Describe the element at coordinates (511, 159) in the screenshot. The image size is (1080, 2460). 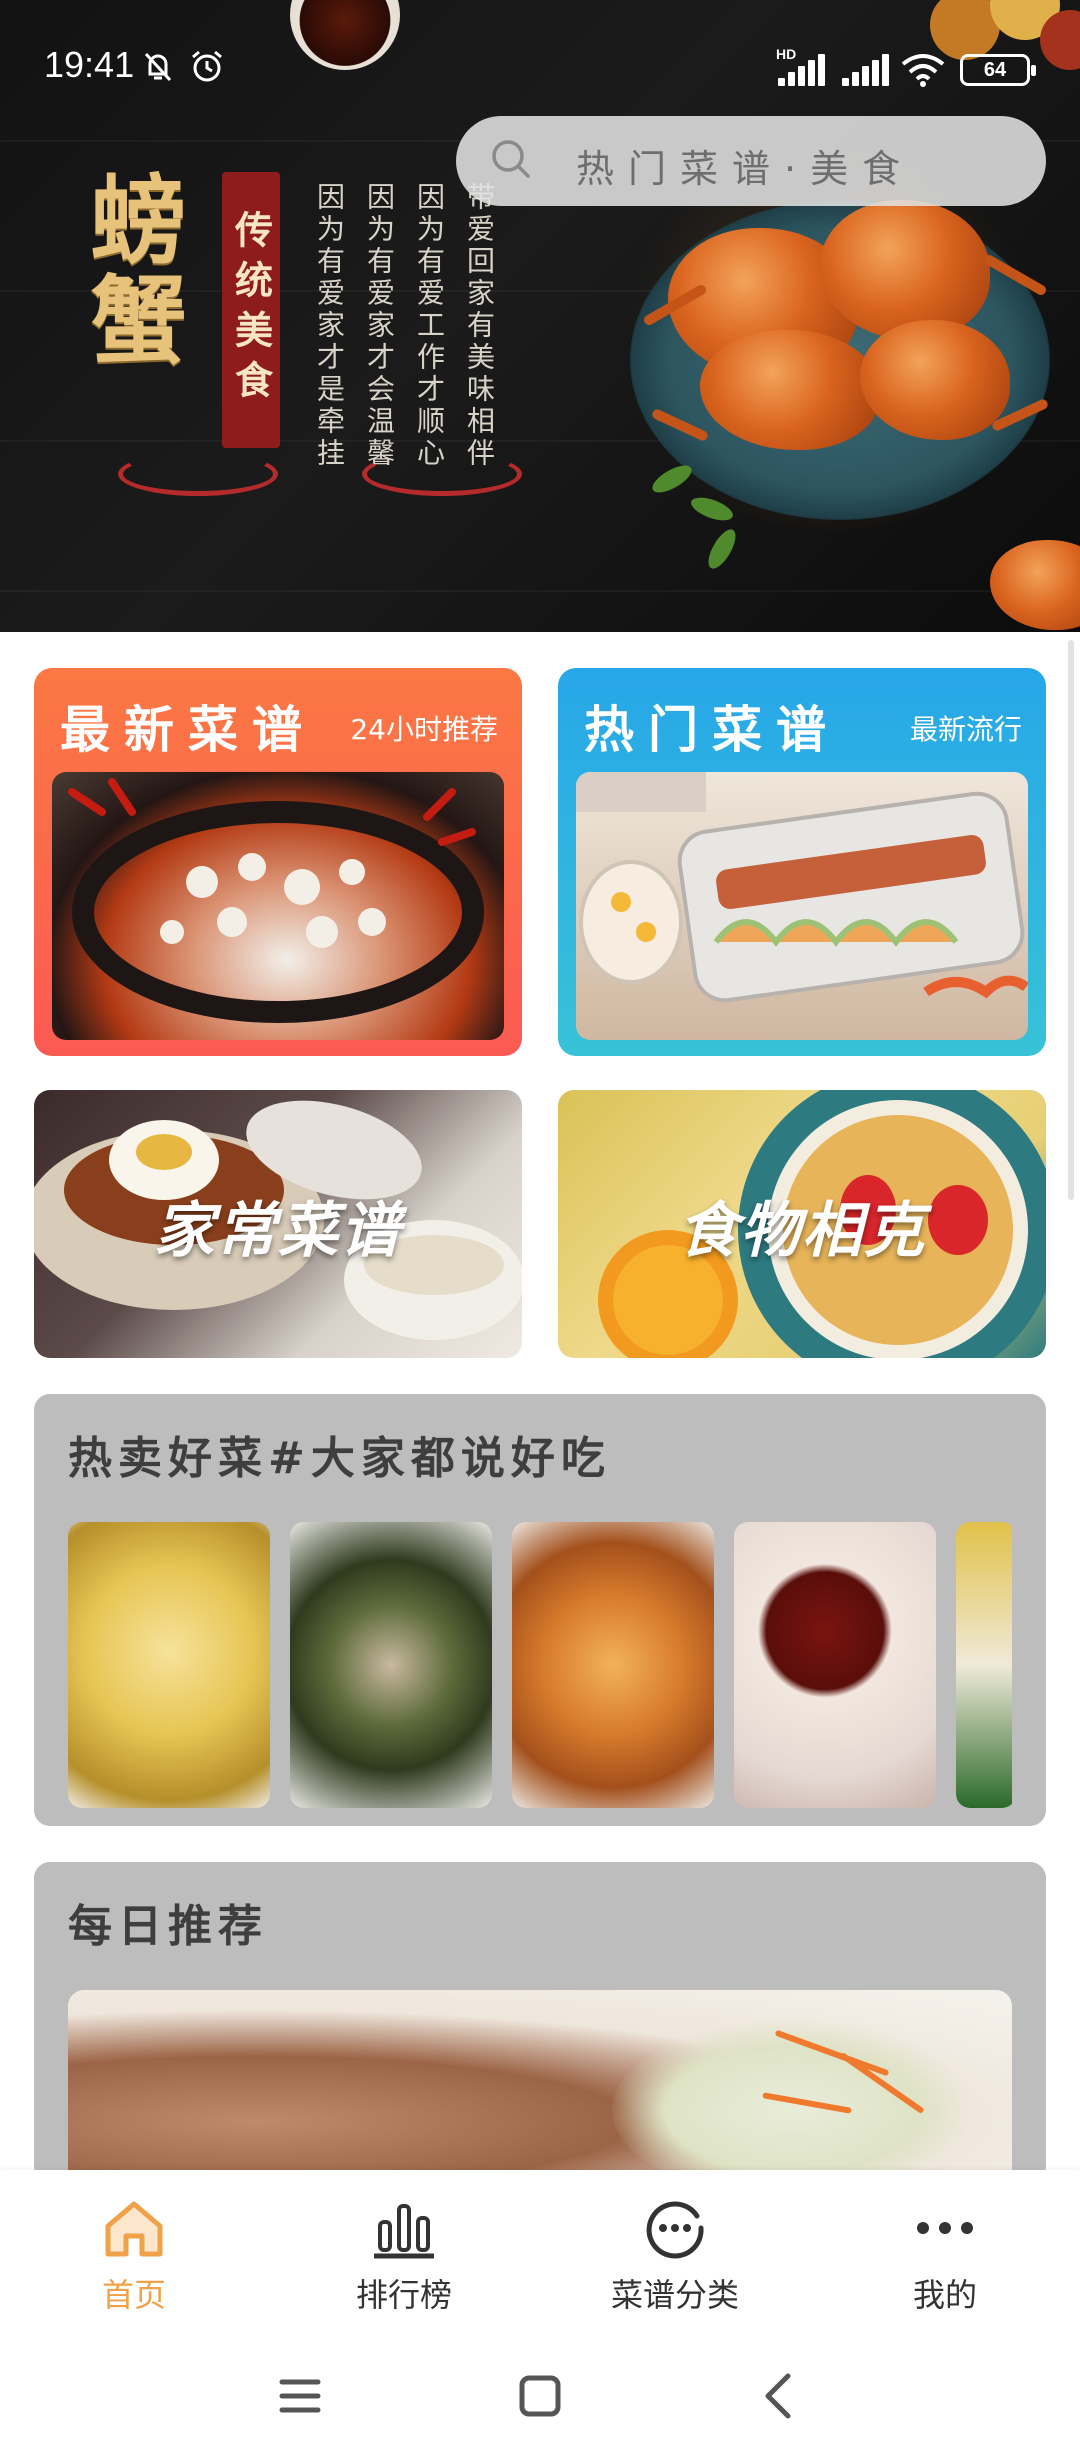
I see `search-icon` at that location.